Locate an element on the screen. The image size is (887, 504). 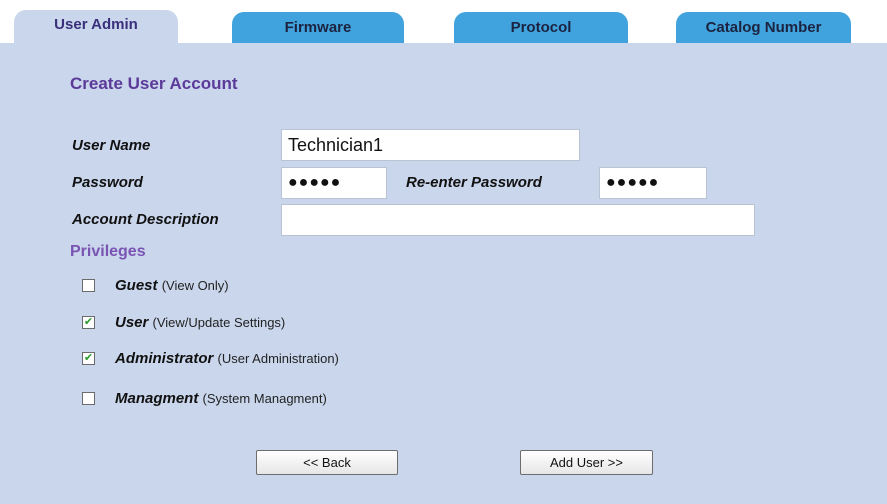
account-description-field is located at coordinates (518, 220).